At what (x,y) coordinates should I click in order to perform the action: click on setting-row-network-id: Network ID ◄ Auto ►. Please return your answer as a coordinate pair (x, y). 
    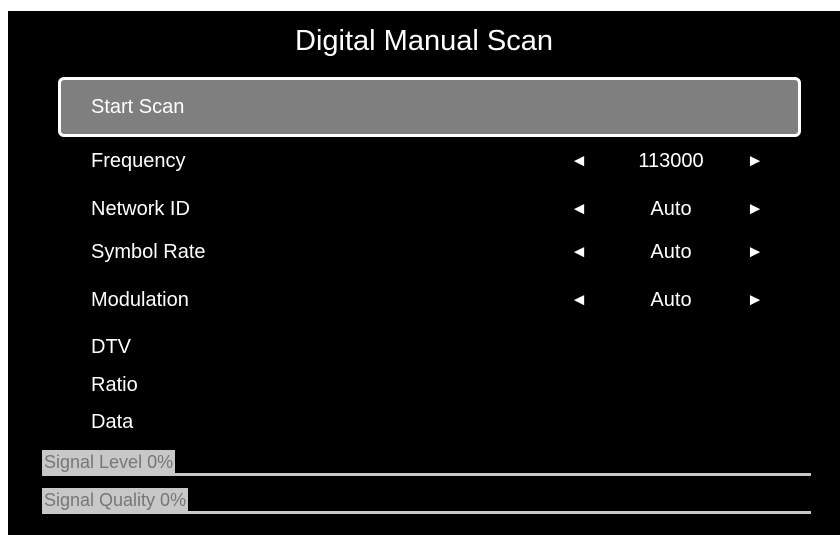
    Looking at the image, I should click on (424, 209).